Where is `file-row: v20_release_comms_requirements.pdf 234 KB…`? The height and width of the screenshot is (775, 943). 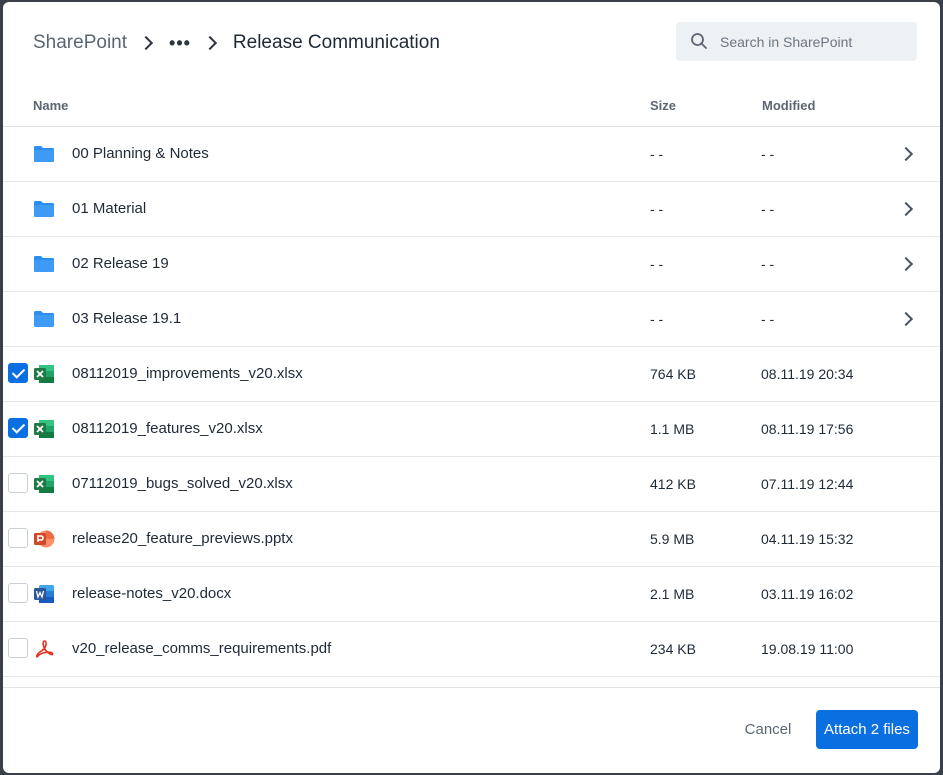
file-row: v20_release_comms_requirements.pdf 234 KB… is located at coordinates (471, 649).